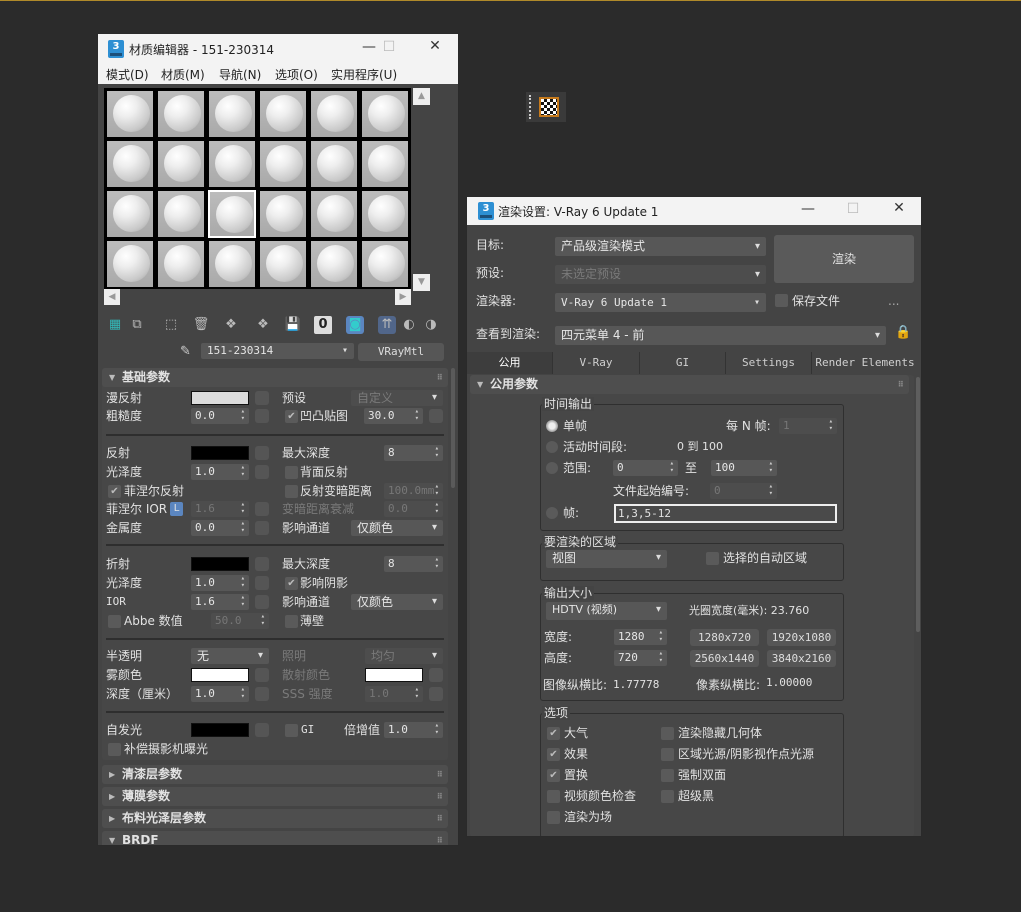 This screenshot has height=912, width=1021. I want to click on tab-settings: Settings, so click(769, 363).